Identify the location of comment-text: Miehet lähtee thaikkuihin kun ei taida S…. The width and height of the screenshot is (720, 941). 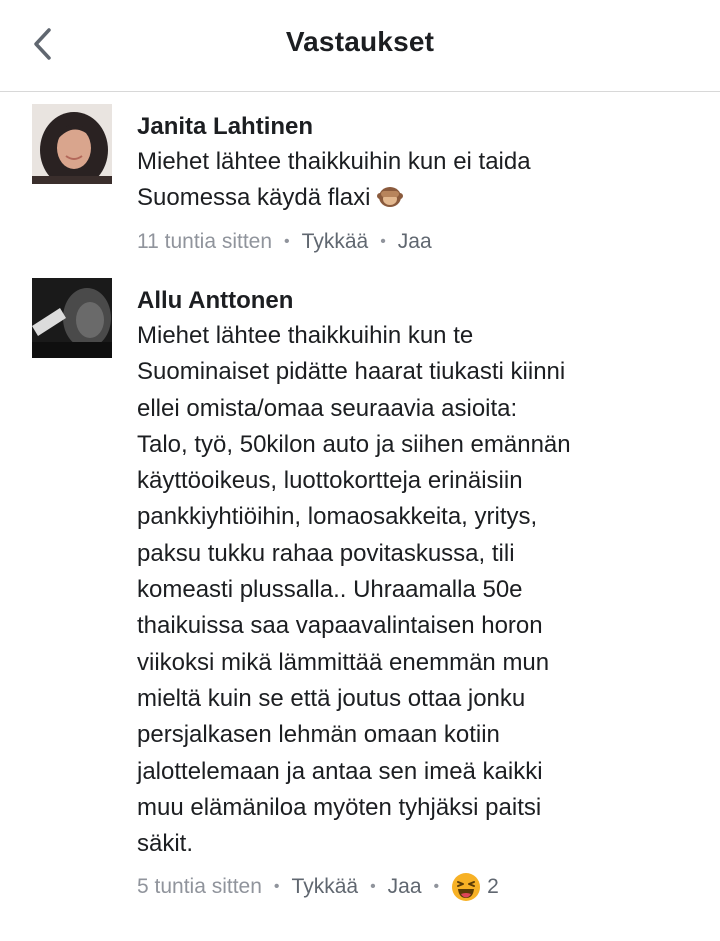
(417, 180).